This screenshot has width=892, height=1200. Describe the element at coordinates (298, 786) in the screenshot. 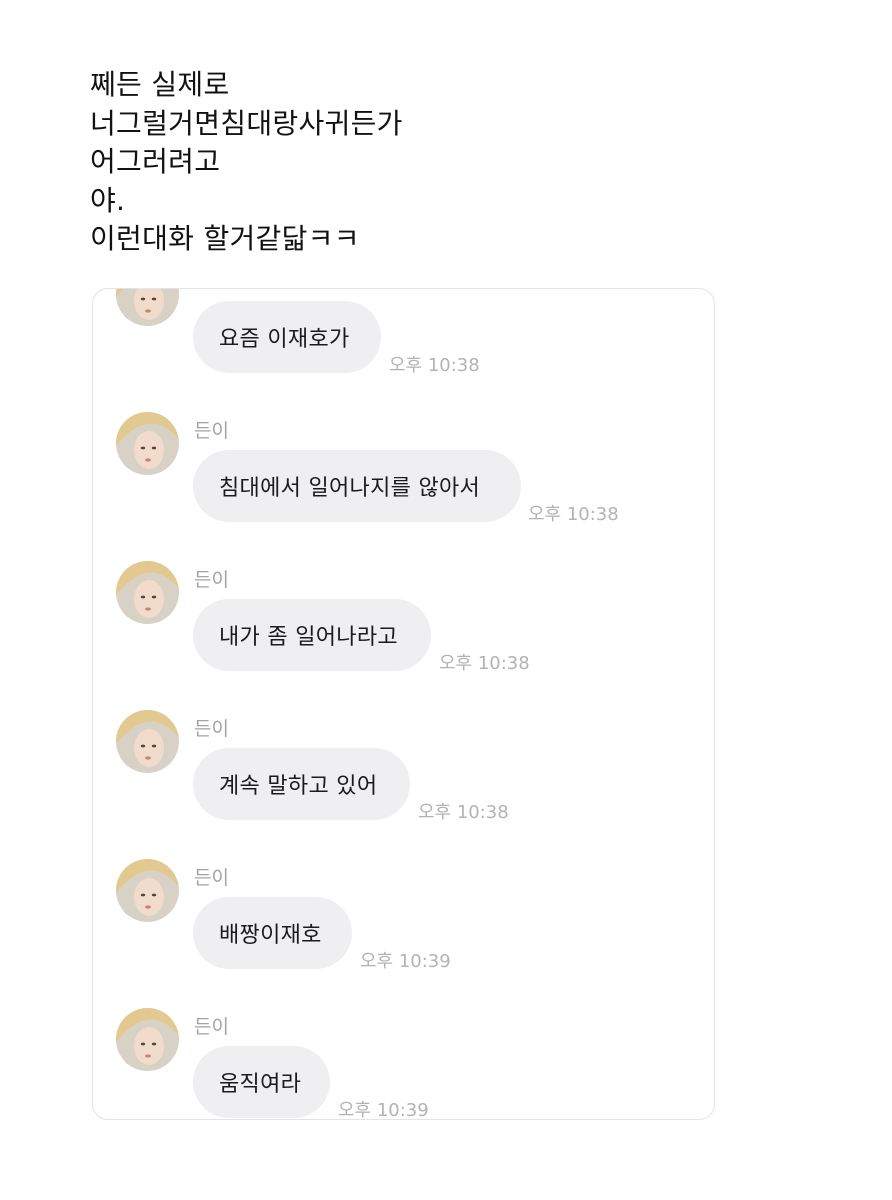

I see `message-text: 계속 말하고 있어` at that location.